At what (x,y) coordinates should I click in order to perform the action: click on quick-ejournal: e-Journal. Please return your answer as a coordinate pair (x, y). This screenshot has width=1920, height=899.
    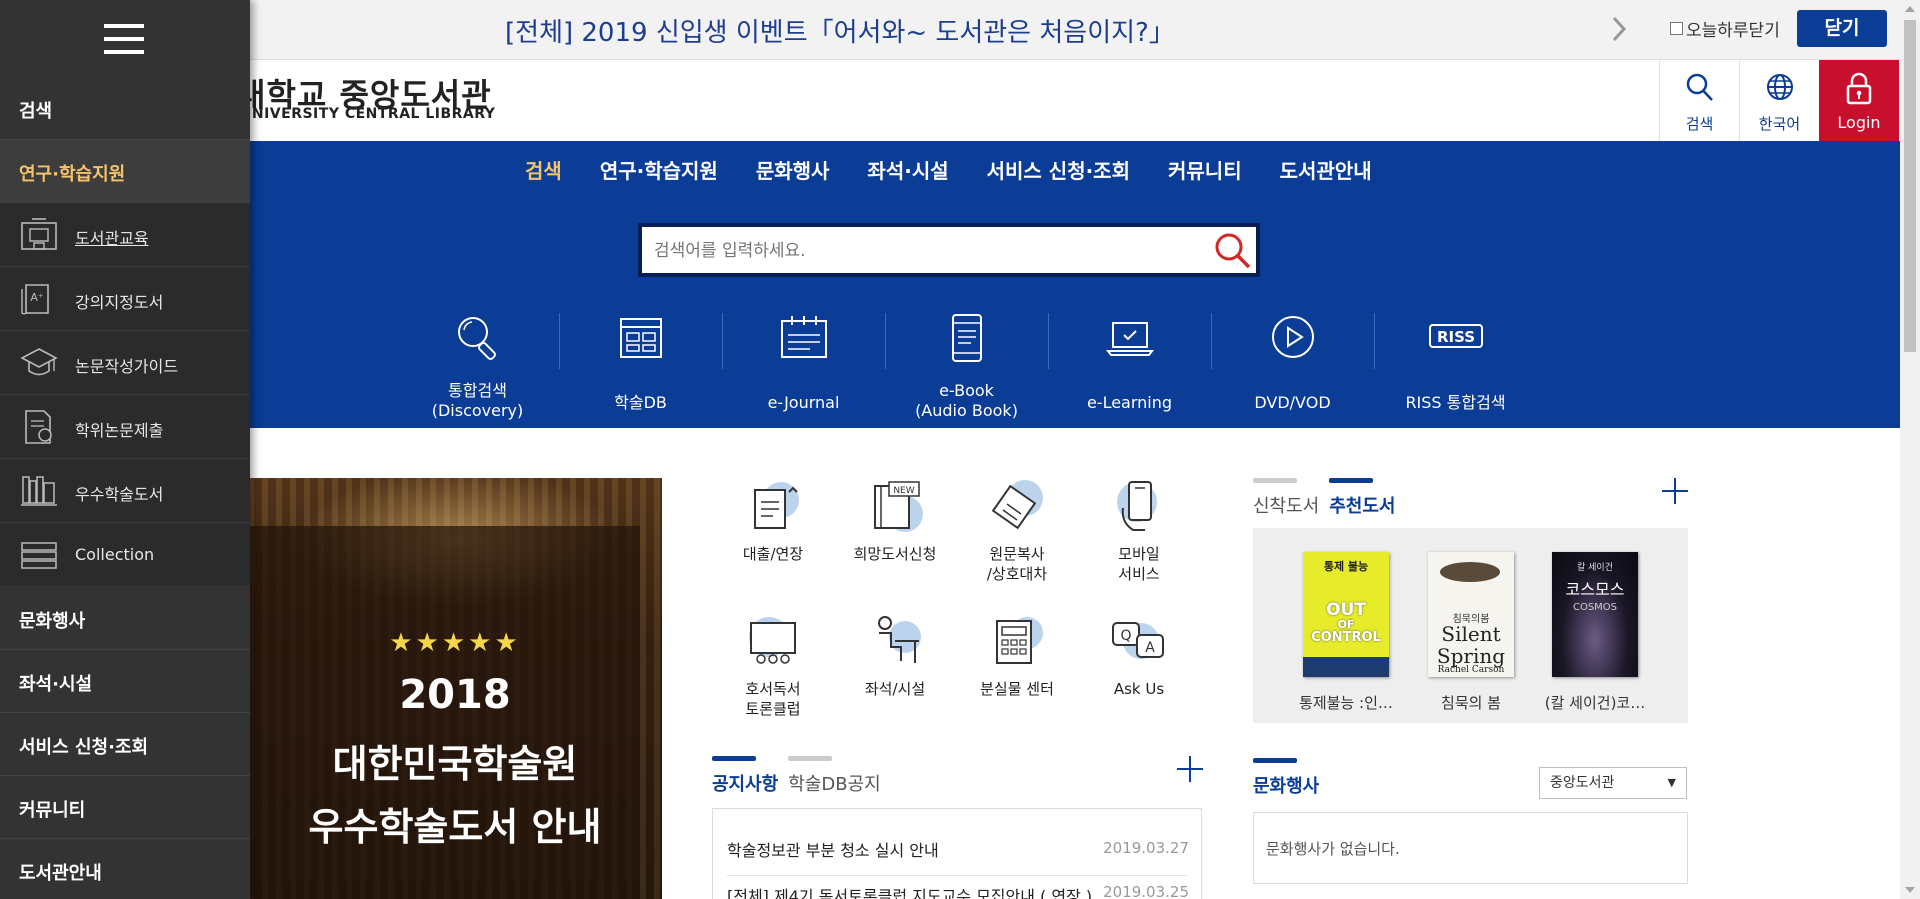
    Looking at the image, I should click on (803, 368).